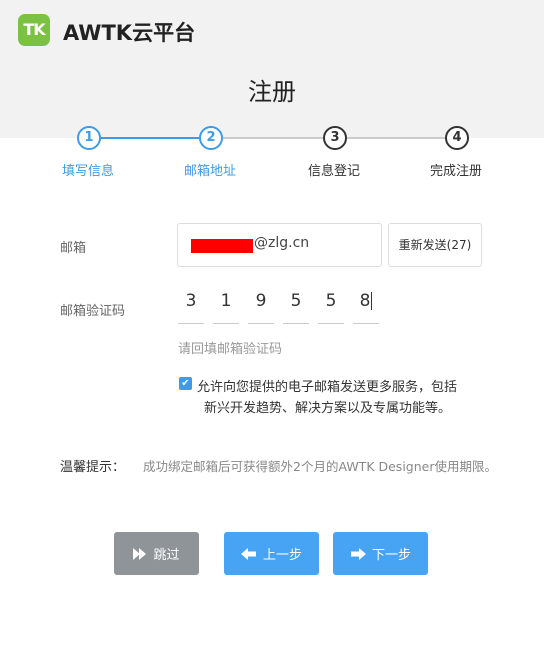 The width and height of the screenshot is (544, 653). What do you see at coordinates (191, 301) in the screenshot?
I see `code-digit-1-value: 3` at bounding box center [191, 301].